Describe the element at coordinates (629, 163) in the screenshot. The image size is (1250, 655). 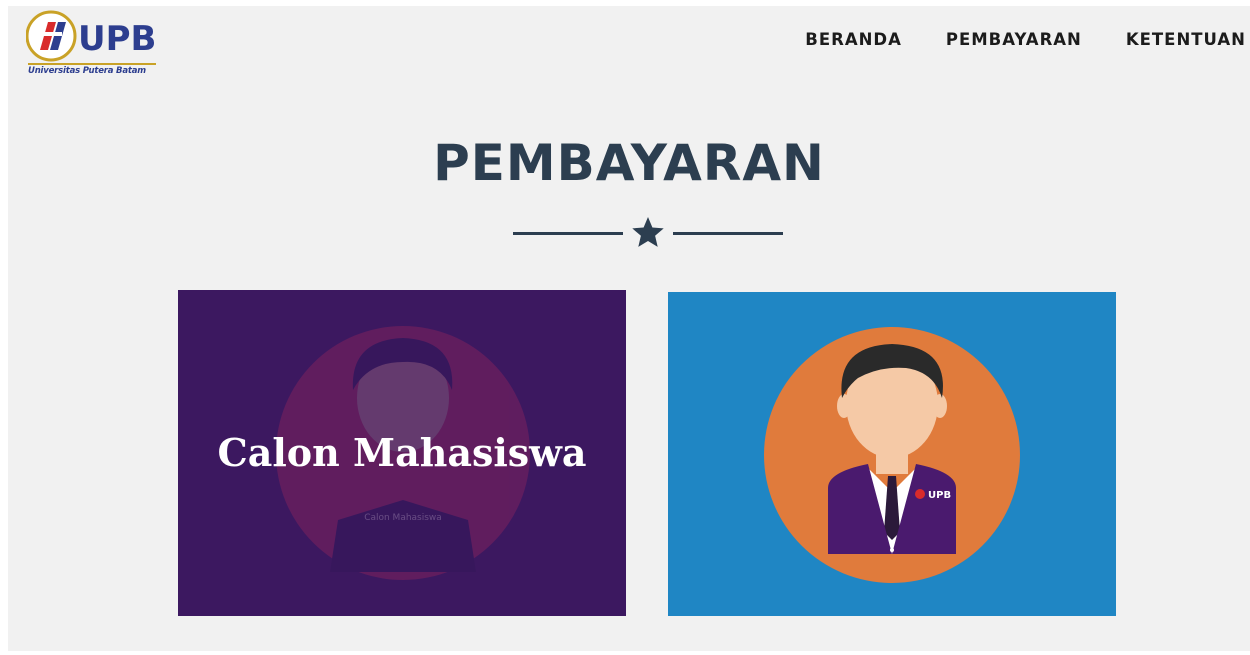
I see `page-title: PEMBAYARAN` at that location.